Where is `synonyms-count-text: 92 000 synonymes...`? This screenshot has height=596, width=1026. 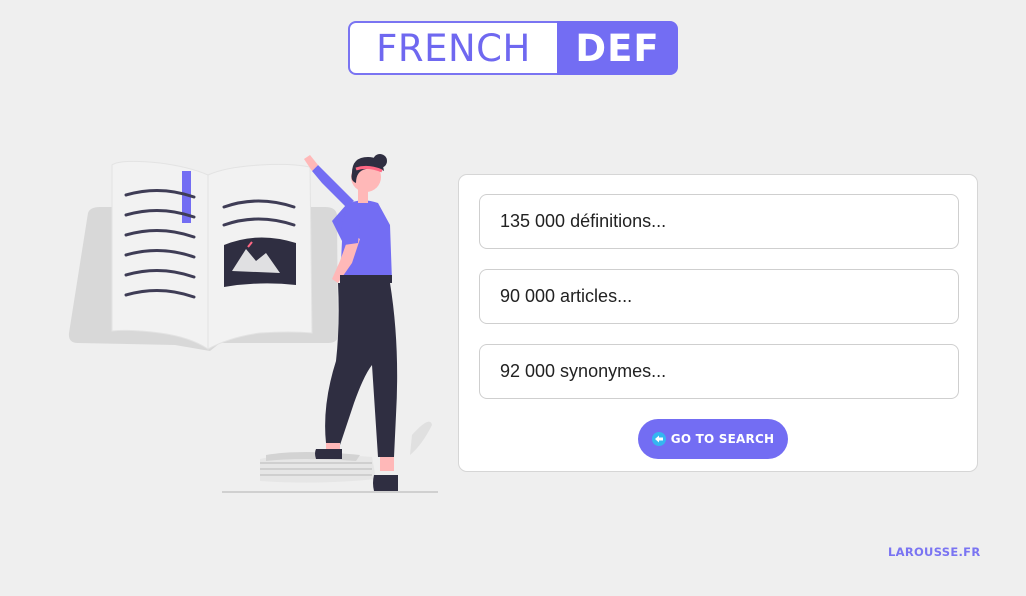 synonyms-count-text: 92 000 synonymes... is located at coordinates (583, 371).